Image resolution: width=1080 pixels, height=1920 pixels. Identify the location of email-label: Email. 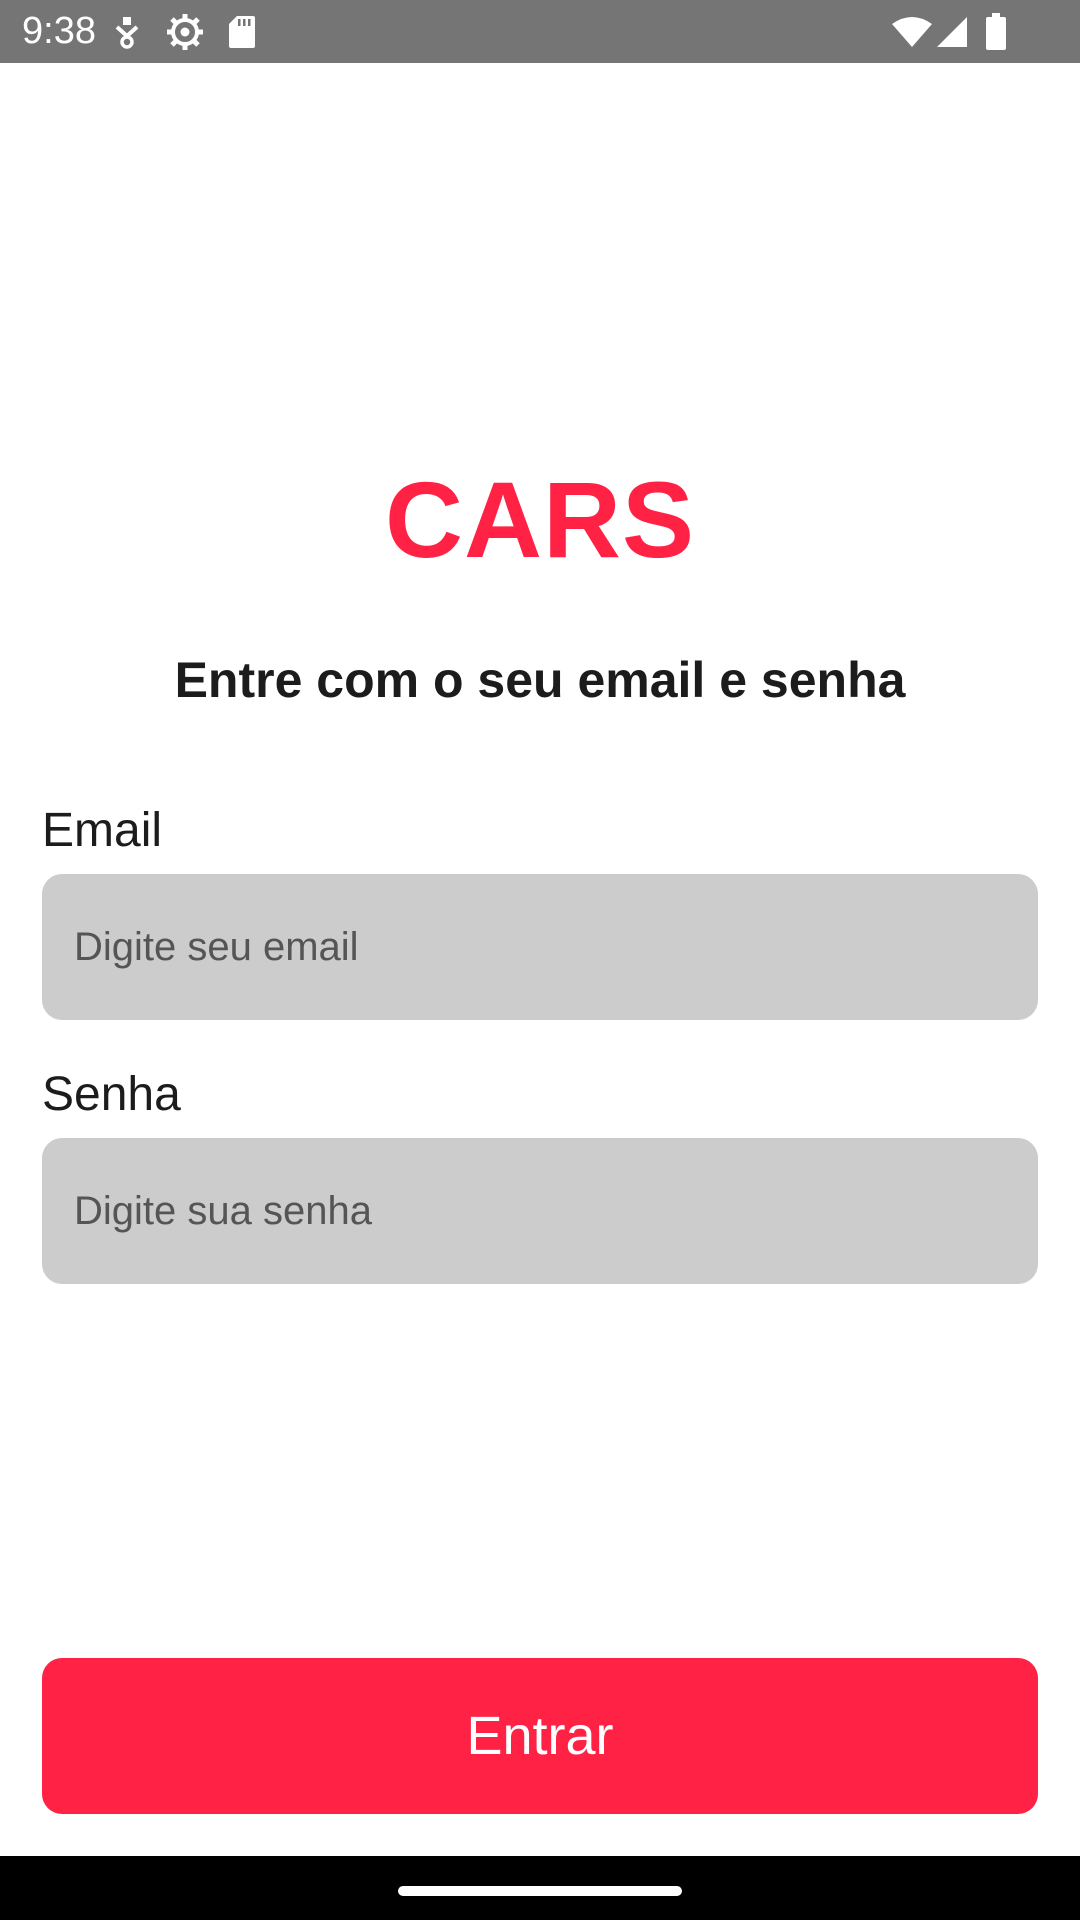
(102, 830).